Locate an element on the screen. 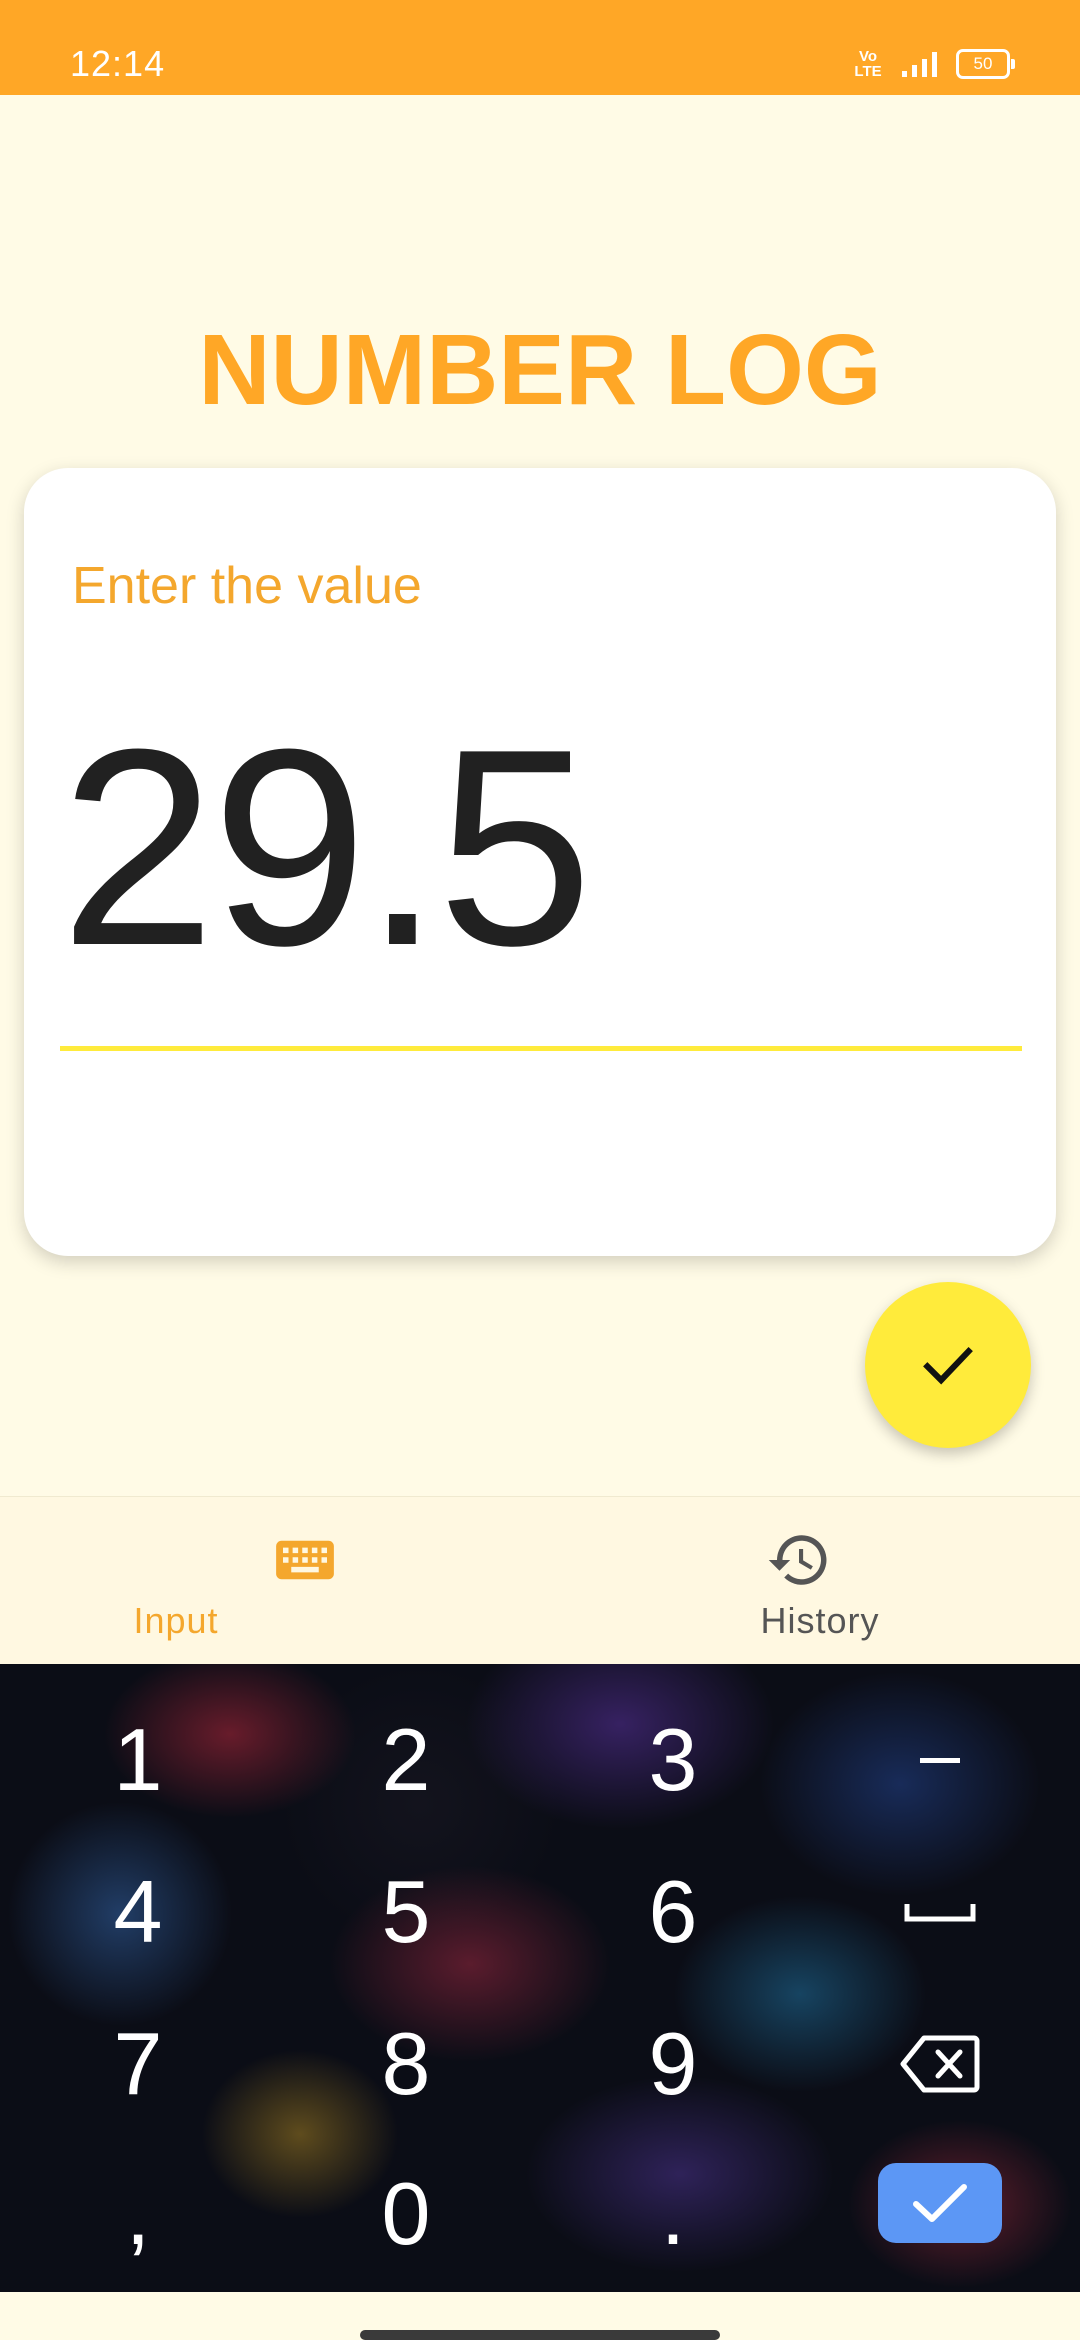  backspace-icon is located at coordinates (940, 2064).